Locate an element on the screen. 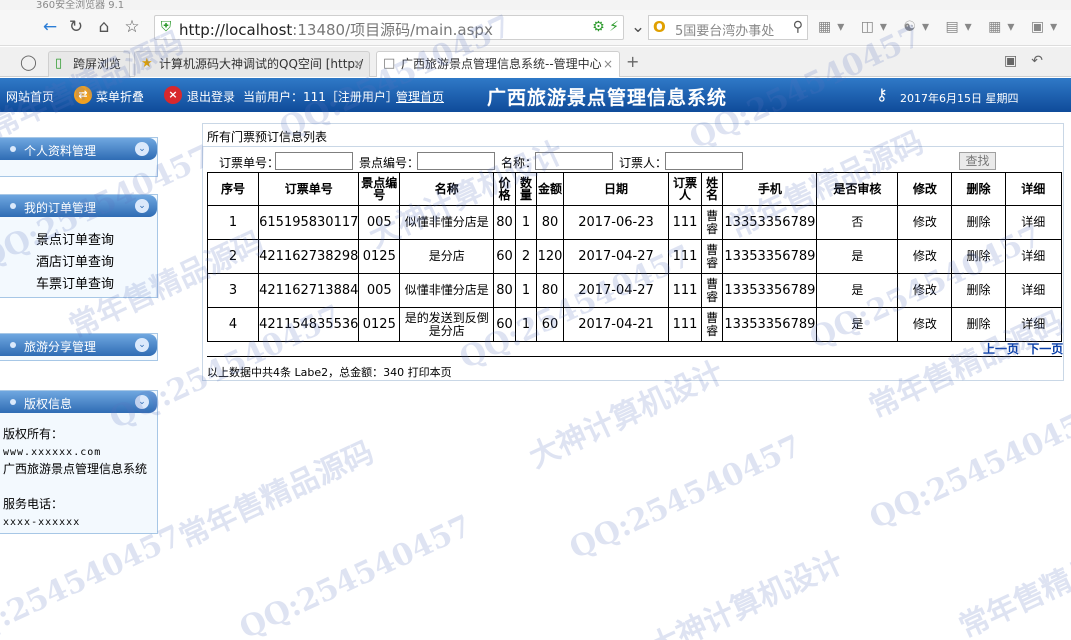  cell-index: 1 is located at coordinates (233, 222).